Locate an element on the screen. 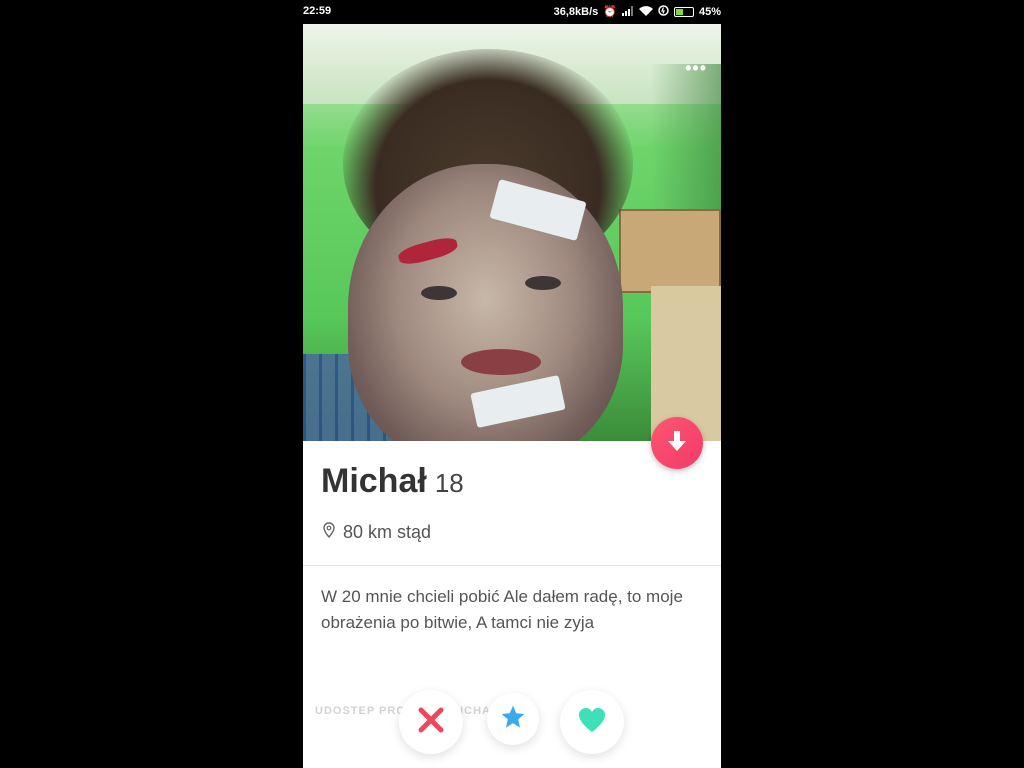 The image size is (1024, 768). divider is located at coordinates (512, 565).